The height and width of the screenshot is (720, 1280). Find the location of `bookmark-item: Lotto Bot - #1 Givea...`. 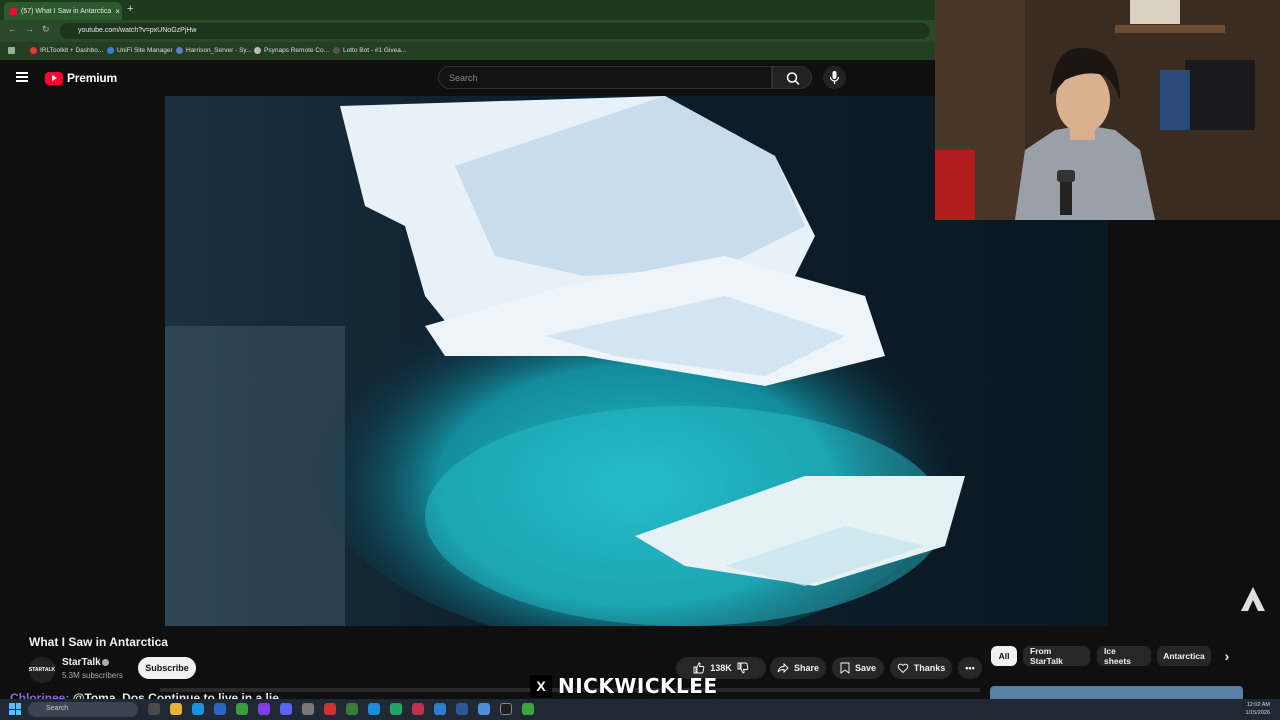

bookmark-item: Lotto Bot - #1 Givea... is located at coordinates (369, 50).